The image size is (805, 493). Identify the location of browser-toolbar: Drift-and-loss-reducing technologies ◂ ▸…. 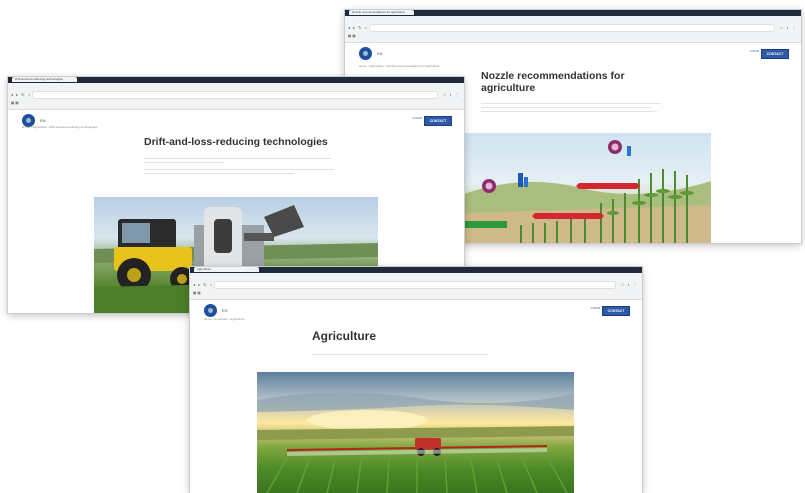
(236, 93).